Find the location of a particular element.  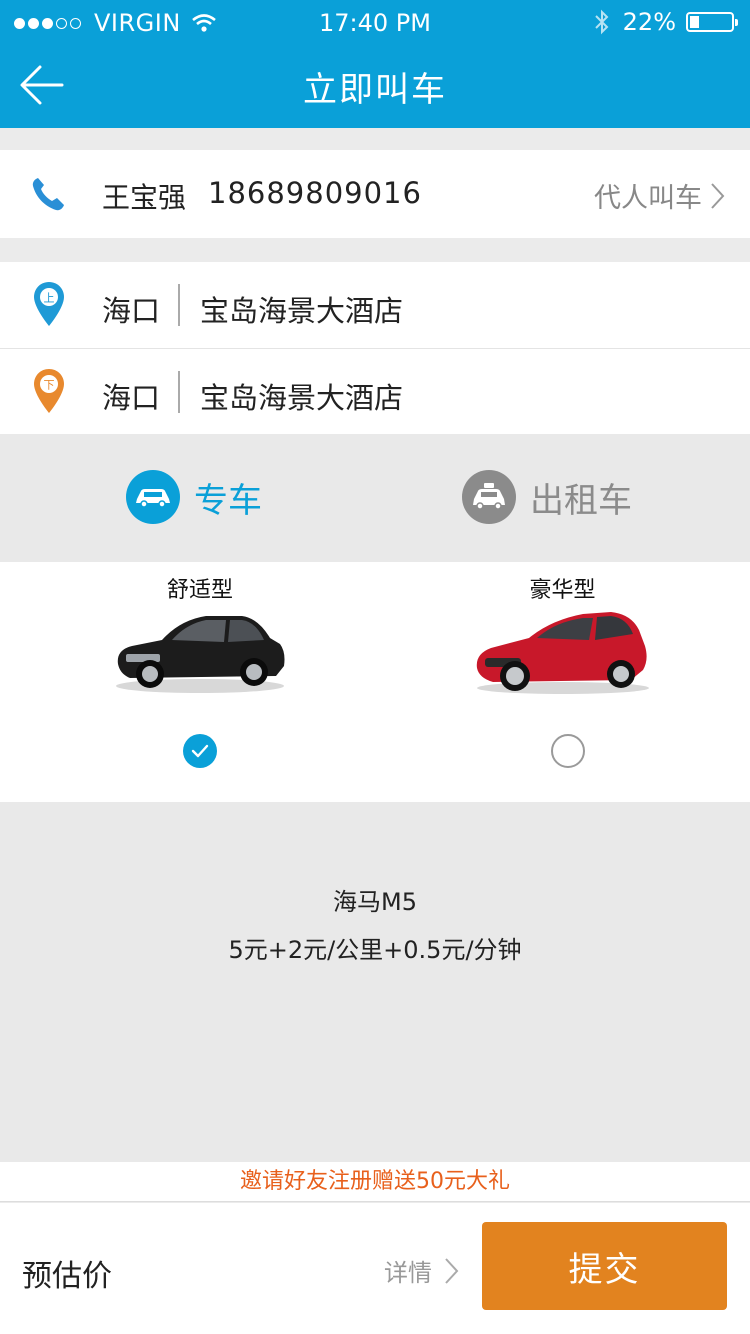

app-header: VIRGIN 17:40 PM 22% 立即叫车 is located at coordinates (375, 64).